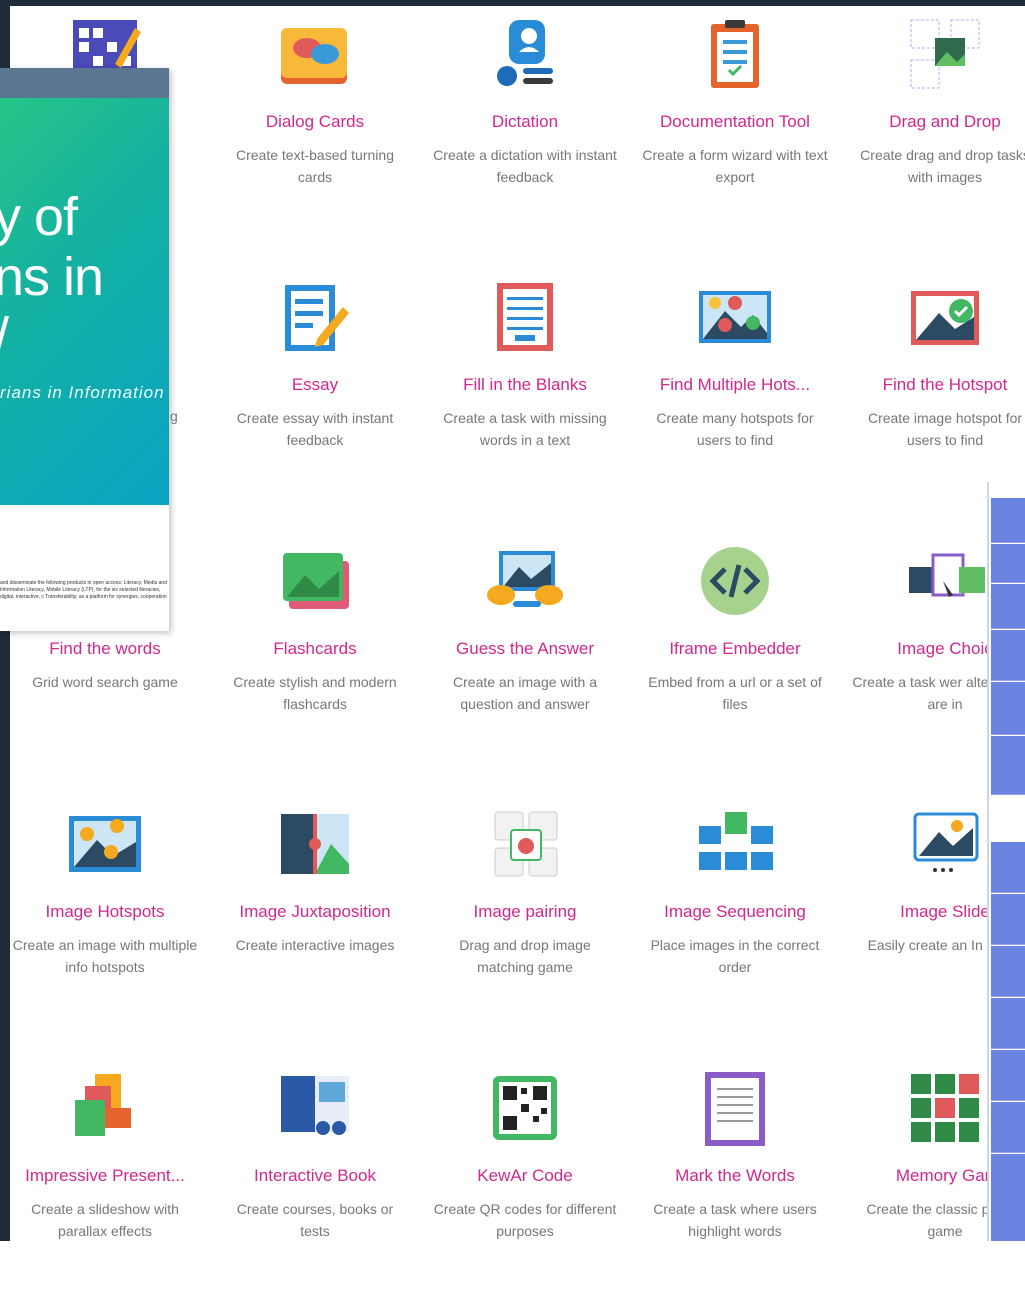 The width and height of the screenshot is (1025, 1298). What do you see at coordinates (315, 1175) in the screenshot?
I see `tile-title: Interactive Book` at bounding box center [315, 1175].